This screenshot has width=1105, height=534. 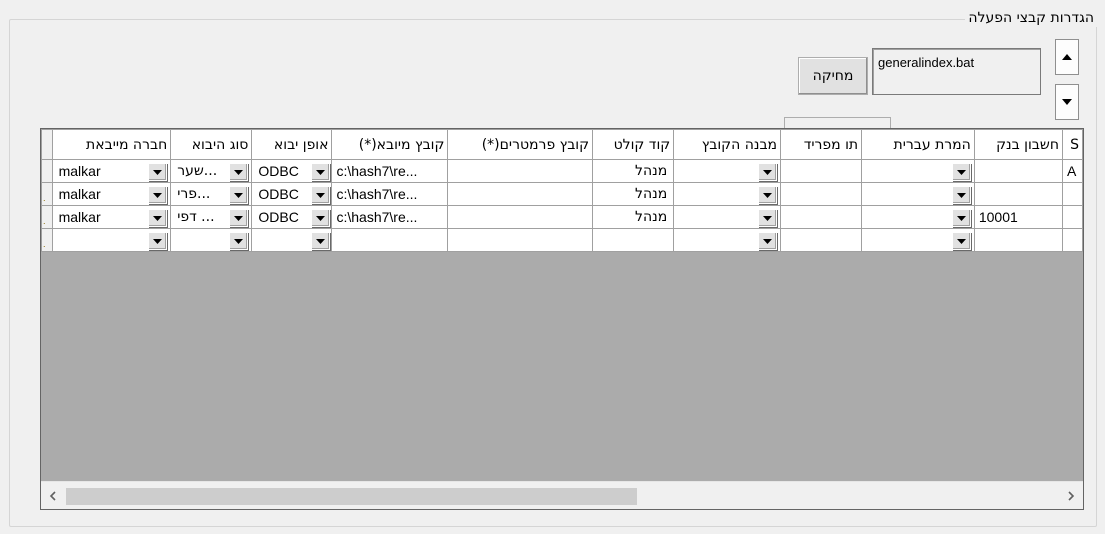 What do you see at coordinates (211, 171) in the screenshot?
I see `grid-cell-import-type: ...שער` at bounding box center [211, 171].